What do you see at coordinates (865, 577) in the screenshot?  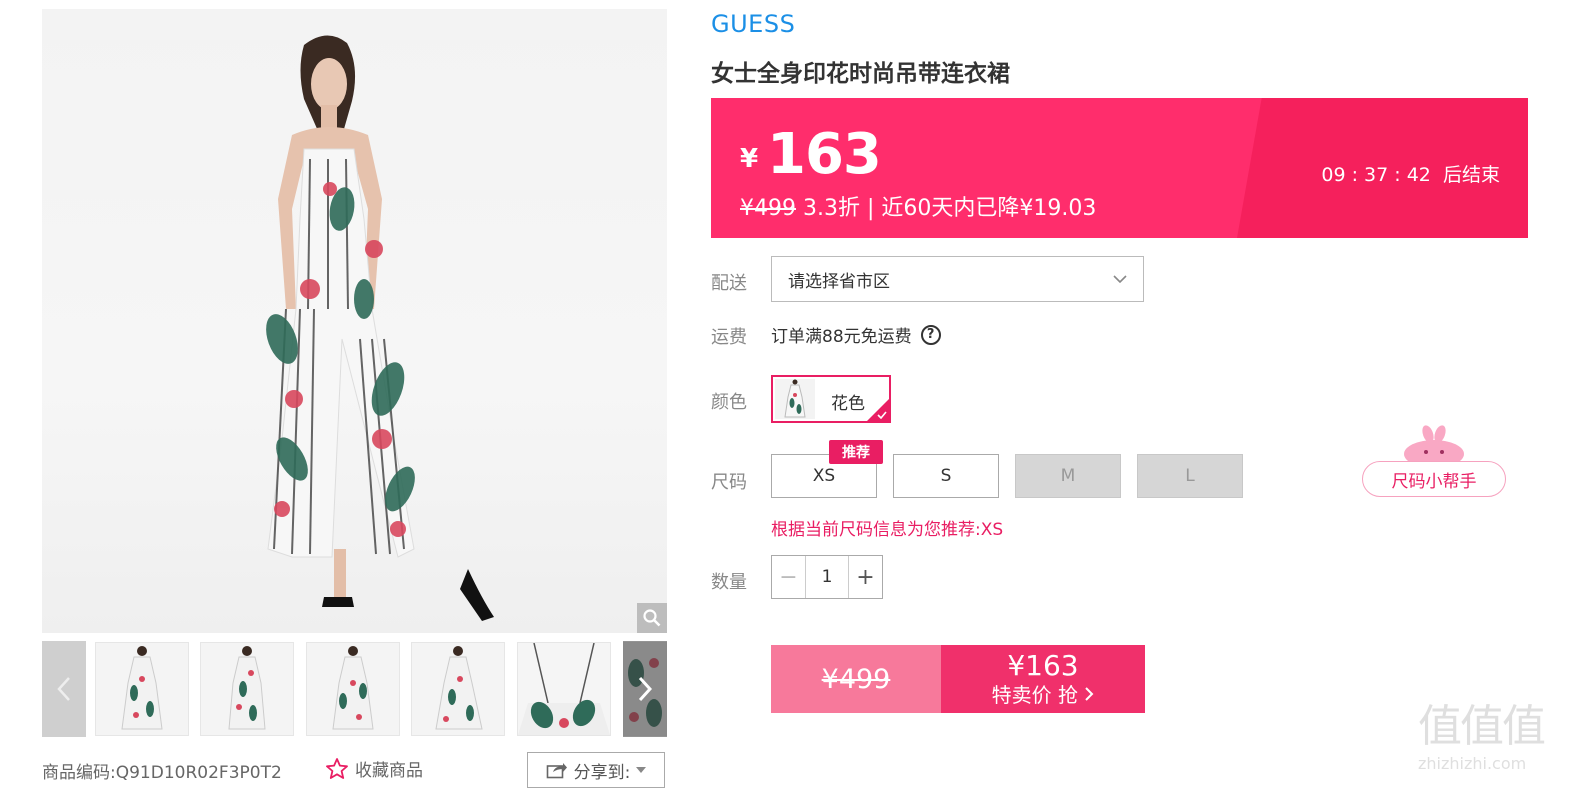 I see `quantity-increase-button: +` at bounding box center [865, 577].